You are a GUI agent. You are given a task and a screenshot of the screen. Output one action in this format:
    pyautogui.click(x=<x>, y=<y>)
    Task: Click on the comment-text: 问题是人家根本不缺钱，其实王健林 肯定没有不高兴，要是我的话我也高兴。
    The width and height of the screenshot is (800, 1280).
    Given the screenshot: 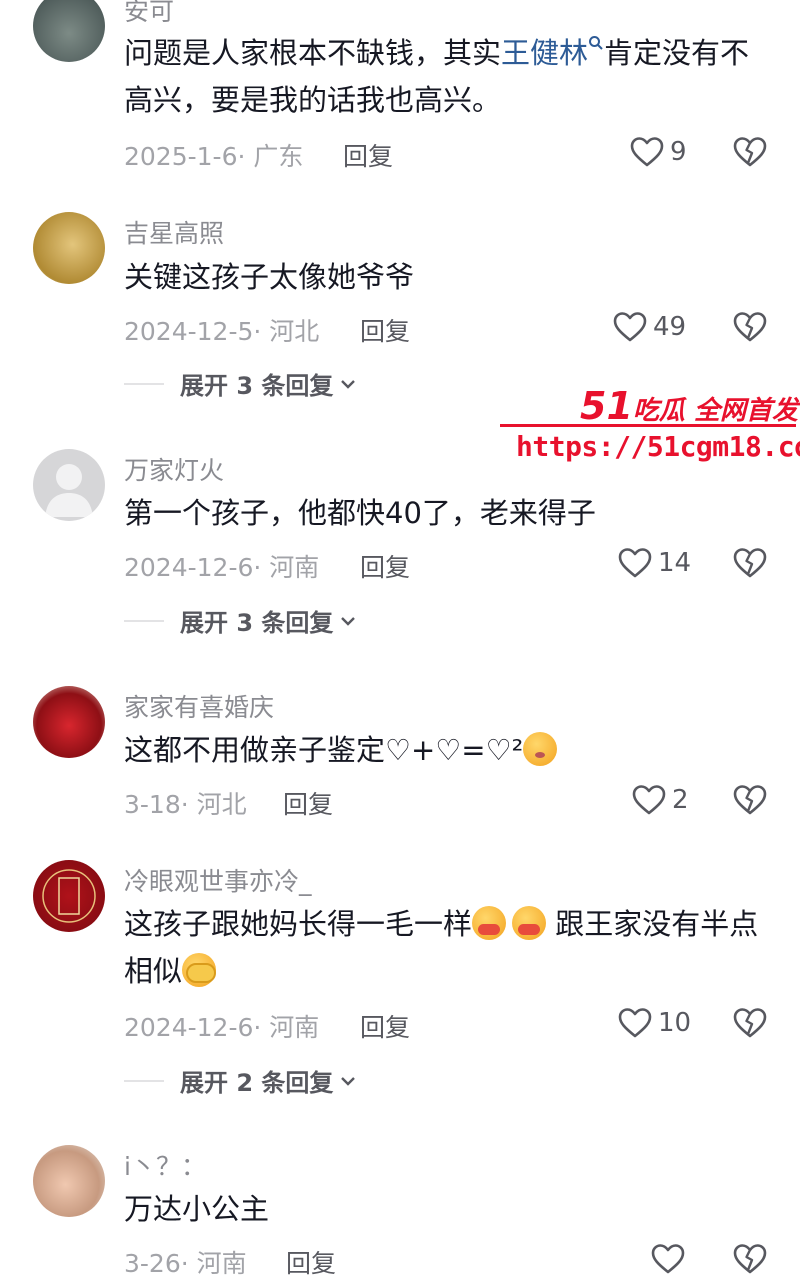 What is the action you would take?
    pyautogui.click(x=449, y=77)
    